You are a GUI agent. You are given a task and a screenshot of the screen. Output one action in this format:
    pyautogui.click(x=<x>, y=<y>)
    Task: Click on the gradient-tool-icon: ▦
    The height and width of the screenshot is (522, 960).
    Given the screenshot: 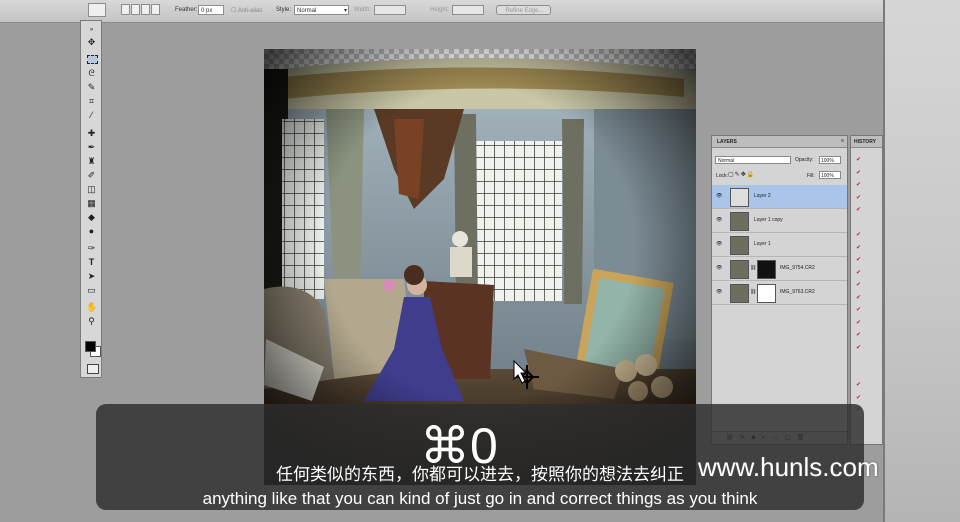 What is the action you would take?
    pyautogui.click(x=91, y=203)
    